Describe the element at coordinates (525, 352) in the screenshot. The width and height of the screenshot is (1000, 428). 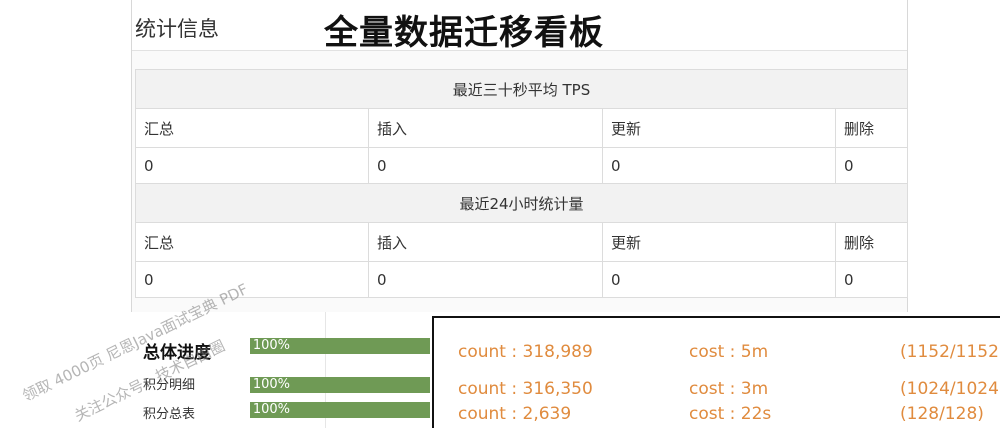
I see `overall-count: count : 318,989` at that location.